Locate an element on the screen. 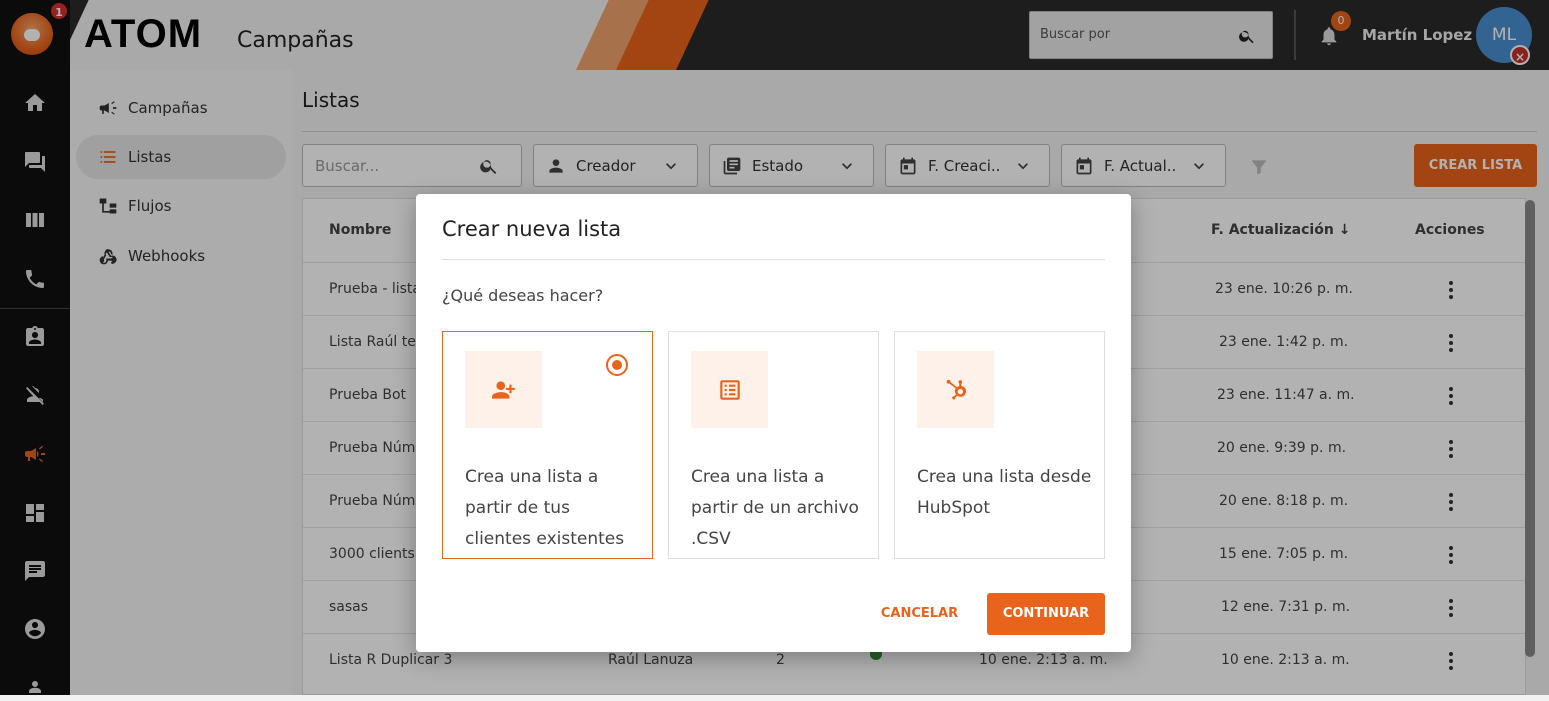 The width and height of the screenshot is (1549, 701). option-radio-selected is located at coordinates (617, 365).